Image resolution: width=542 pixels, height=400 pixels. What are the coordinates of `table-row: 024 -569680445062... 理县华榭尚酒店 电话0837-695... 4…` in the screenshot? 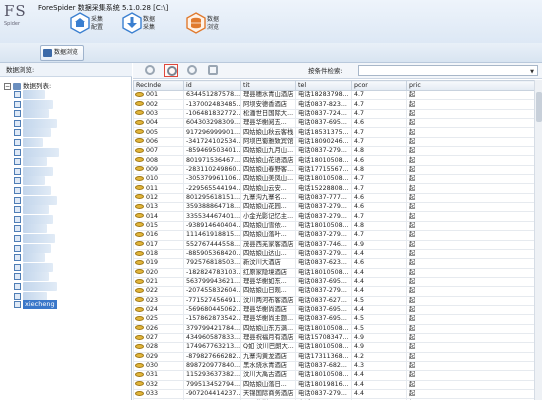 It's located at (337, 310).